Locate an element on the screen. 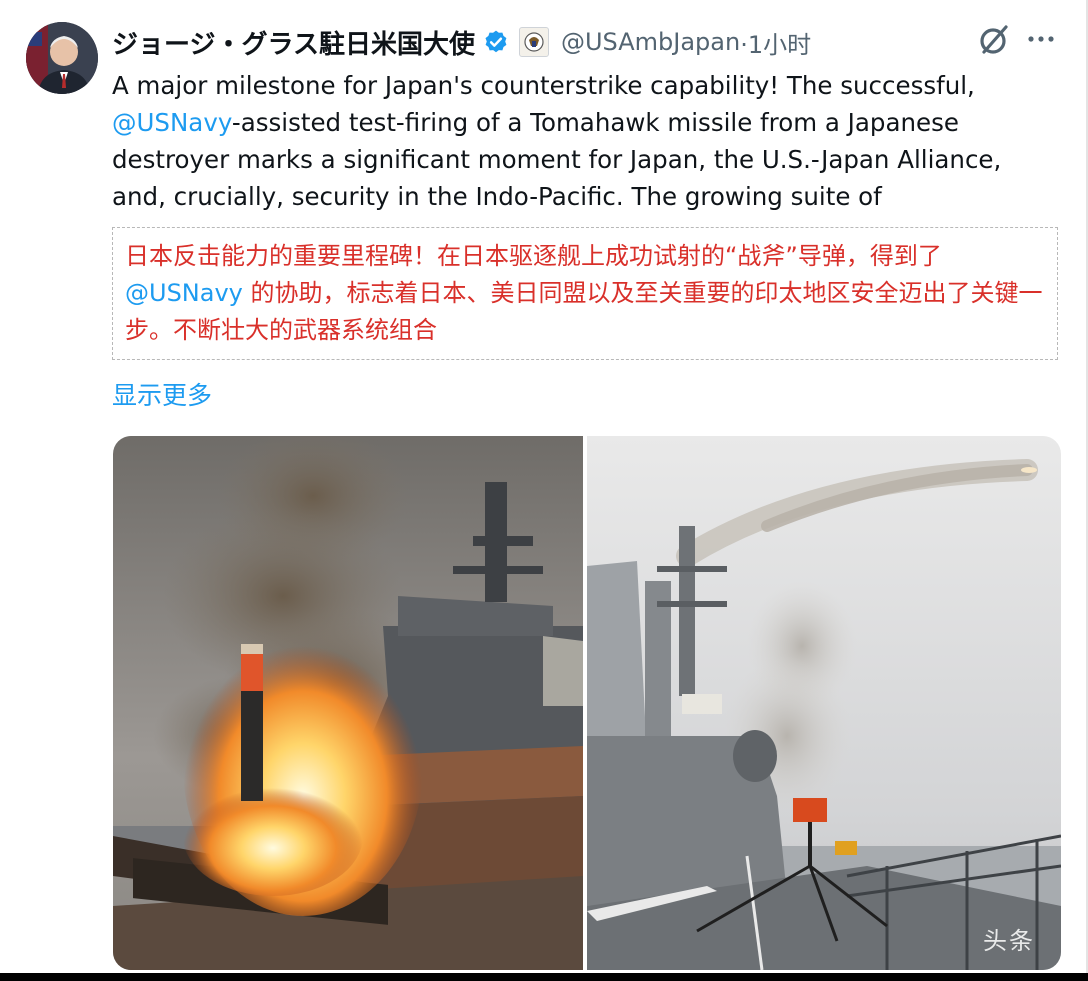 This screenshot has width=1088, height=981. avatar-photo is located at coordinates (62, 58).